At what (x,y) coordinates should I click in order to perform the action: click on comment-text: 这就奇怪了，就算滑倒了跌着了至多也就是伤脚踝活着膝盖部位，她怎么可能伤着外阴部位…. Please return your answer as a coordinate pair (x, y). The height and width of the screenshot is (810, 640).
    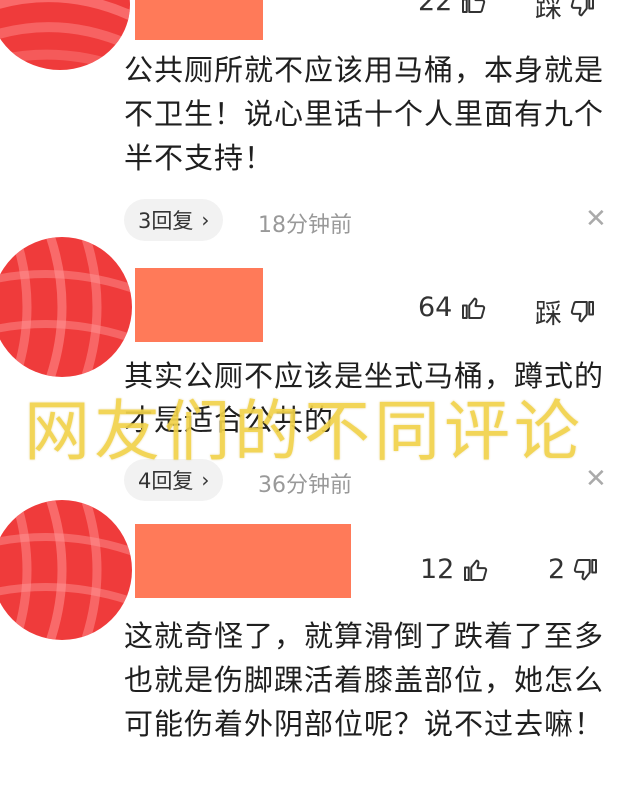
    Looking at the image, I should click on (364, 680).